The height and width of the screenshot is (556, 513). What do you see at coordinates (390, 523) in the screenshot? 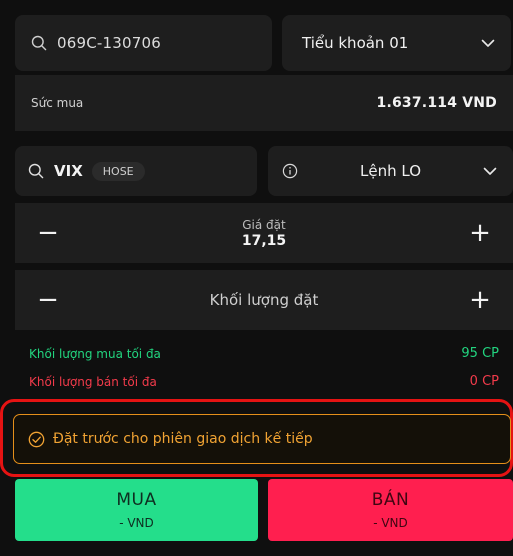
I see `sell-amount: - VND` at bounding box center [390, 523].